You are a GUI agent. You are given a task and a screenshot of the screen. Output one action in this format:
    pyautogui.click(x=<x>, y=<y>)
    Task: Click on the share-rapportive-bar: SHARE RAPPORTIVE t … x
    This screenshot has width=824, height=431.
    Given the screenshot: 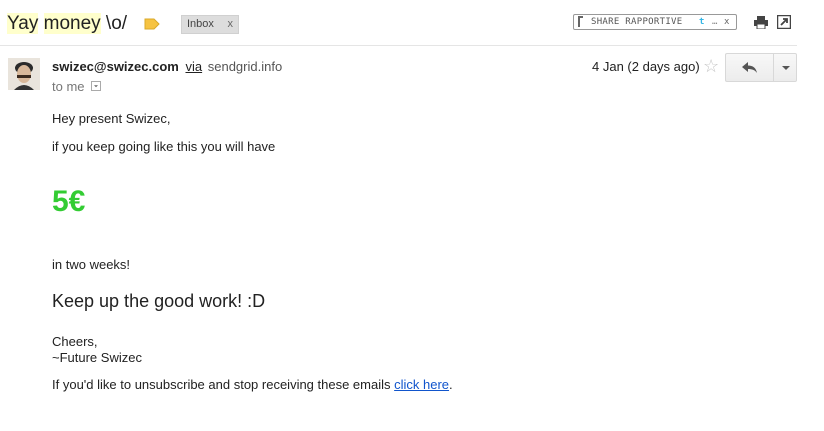 What is the action you would take?
    pyautogui.click(x=655, y=22)
    